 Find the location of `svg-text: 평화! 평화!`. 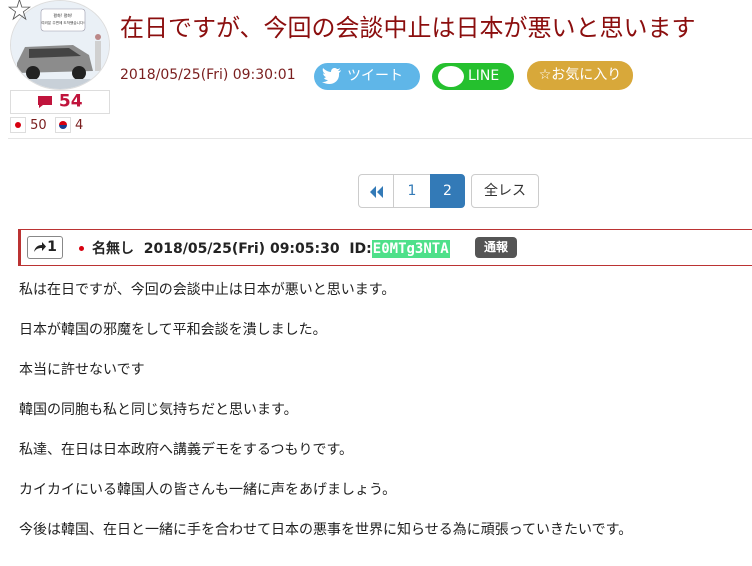

svg-text: 평화! 평화! is located at coordinates (62, 15).